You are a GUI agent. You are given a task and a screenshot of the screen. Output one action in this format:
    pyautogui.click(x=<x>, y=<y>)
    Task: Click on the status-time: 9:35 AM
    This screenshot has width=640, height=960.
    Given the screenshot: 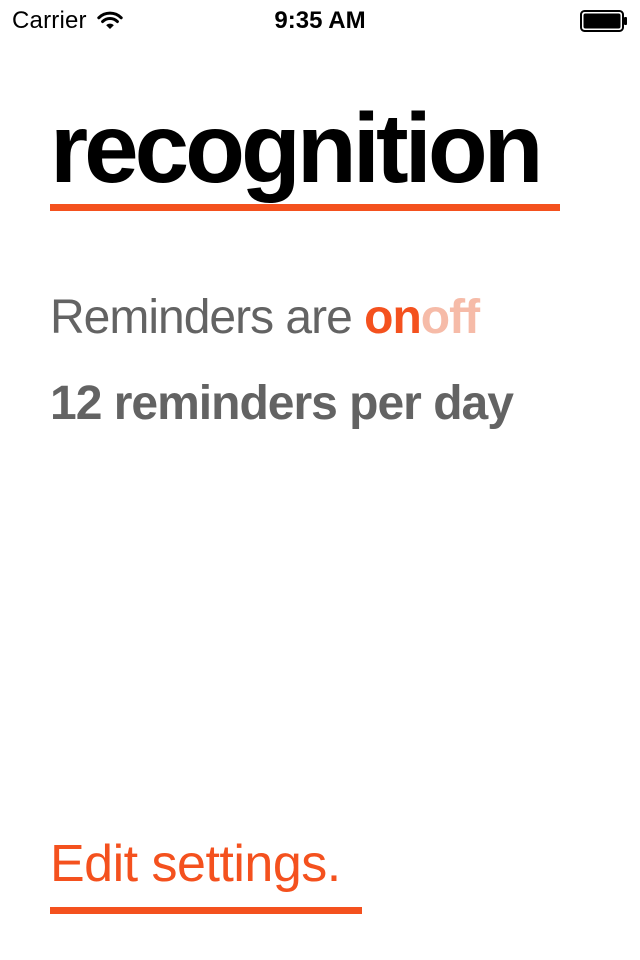 What is the action you would take?
    pyautogui.click(x=320, y=20)
    